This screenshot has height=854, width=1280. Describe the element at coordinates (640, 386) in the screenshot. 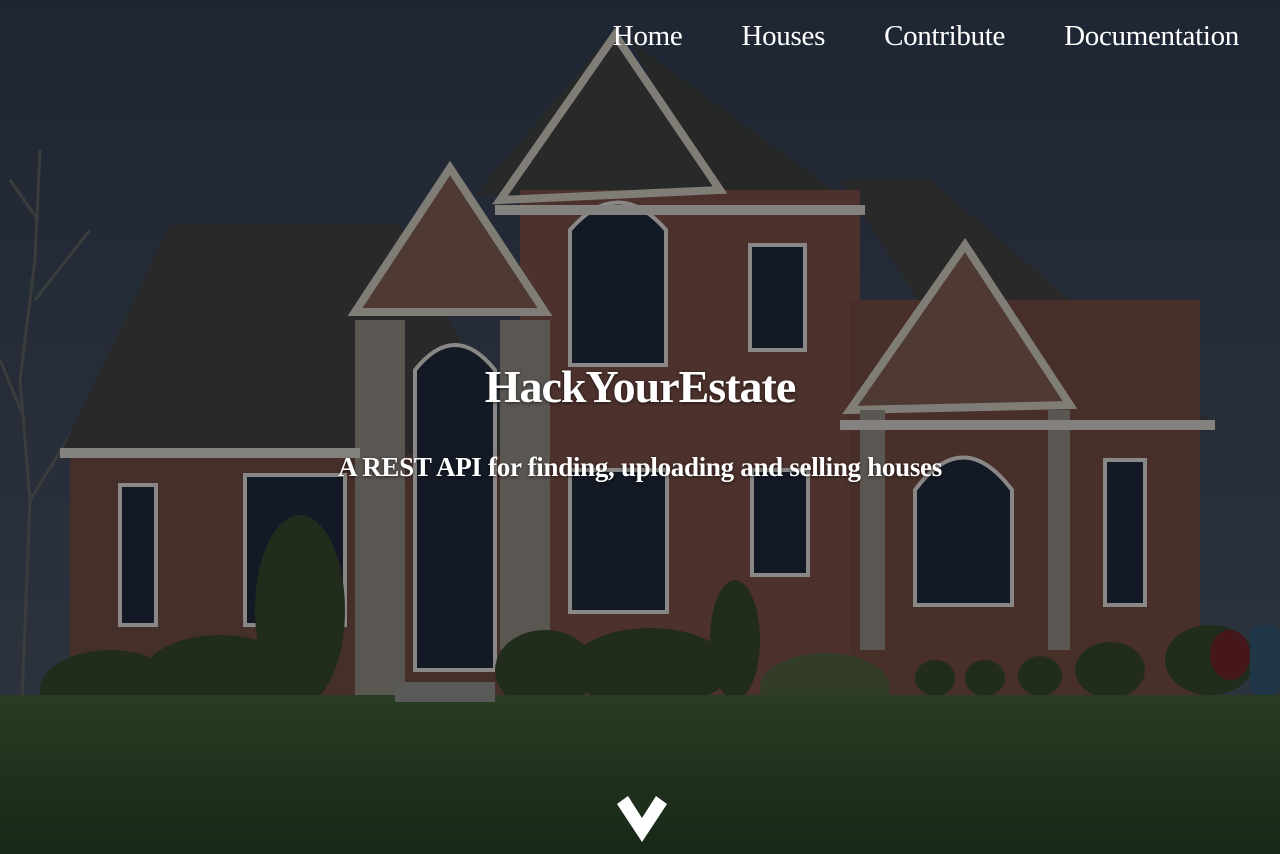

I see `page-title: HackYourEstate` at that location.